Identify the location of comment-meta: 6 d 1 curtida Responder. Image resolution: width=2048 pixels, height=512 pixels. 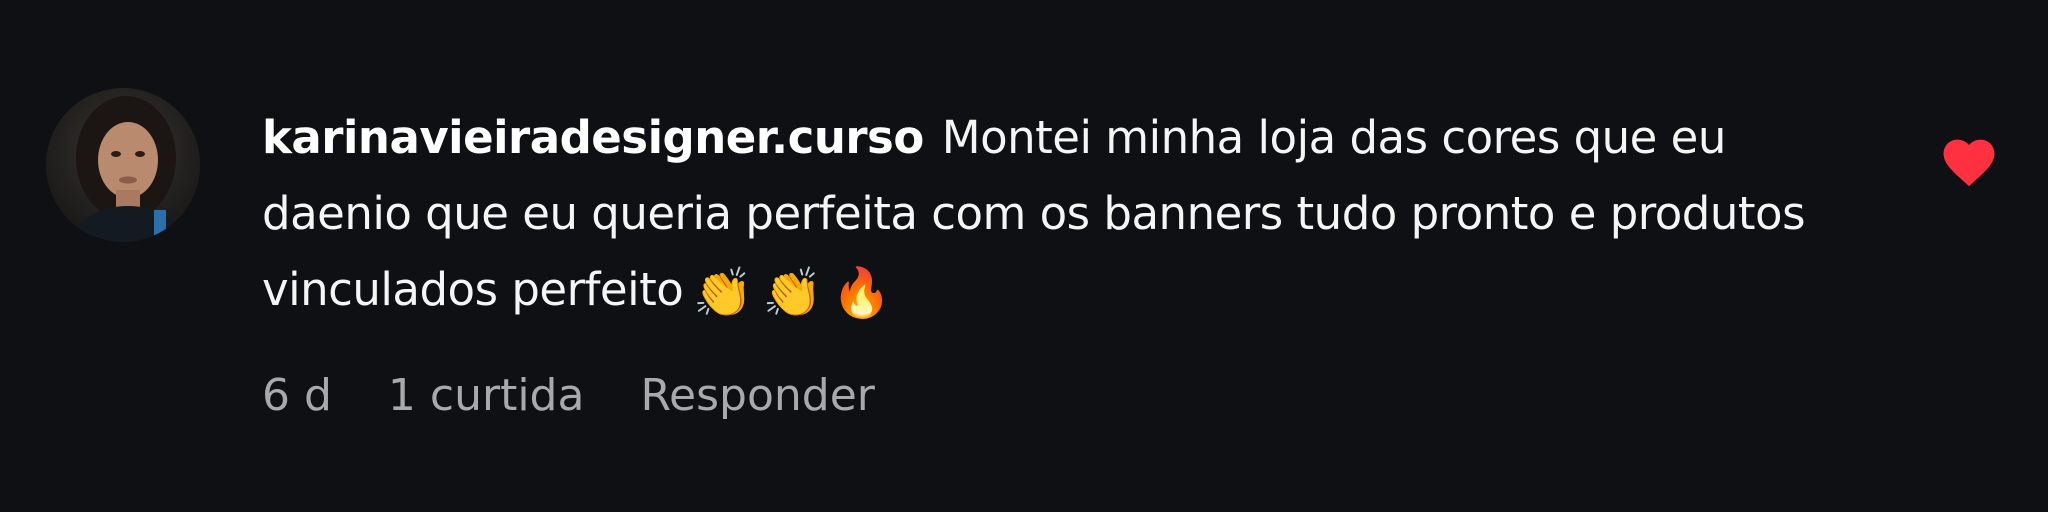
(568, 395).